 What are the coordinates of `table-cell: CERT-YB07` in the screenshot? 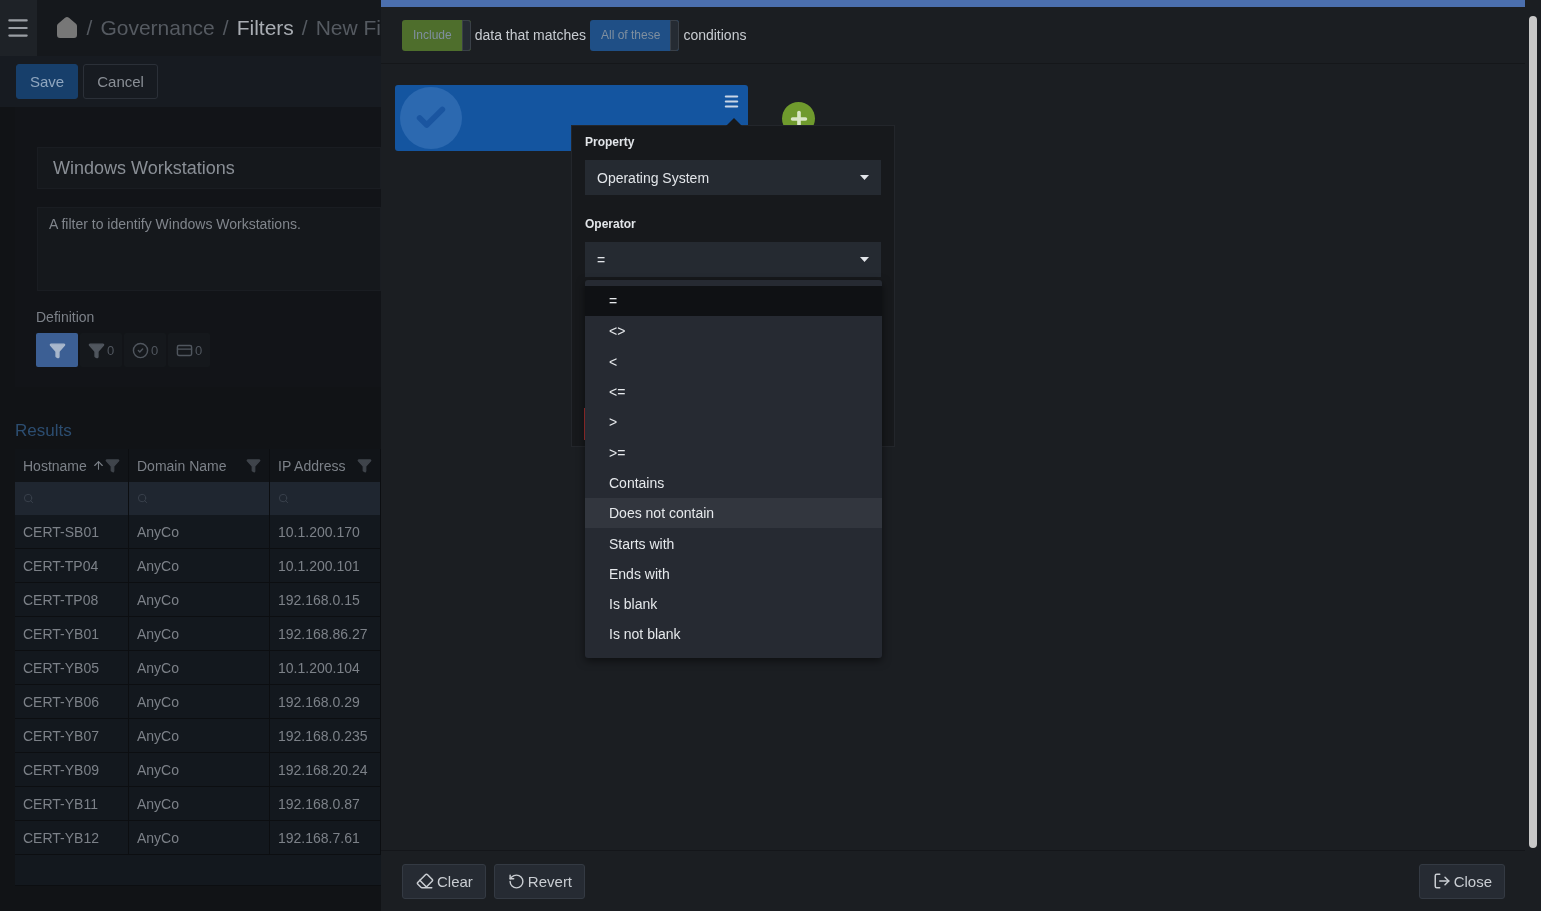 It's located at (72, 736).